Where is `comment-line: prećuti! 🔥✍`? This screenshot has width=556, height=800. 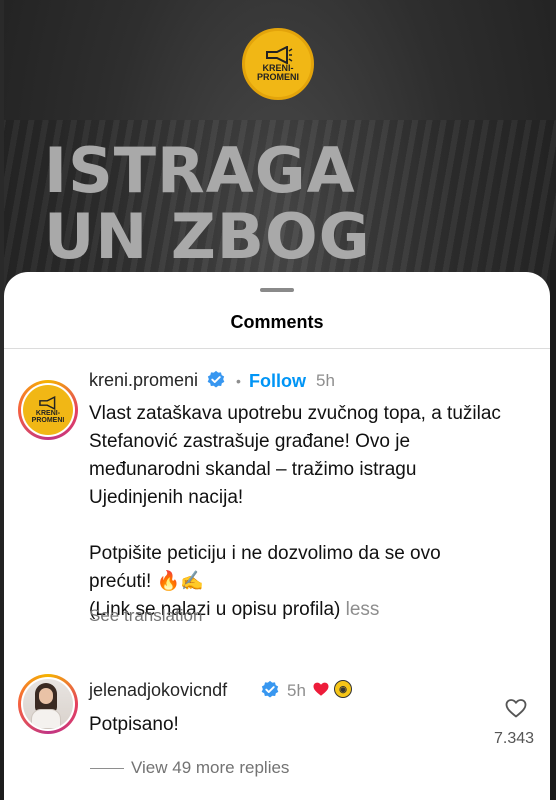
comment-line: prećuti! 🔥✍ is located at coordinates (146, 581).